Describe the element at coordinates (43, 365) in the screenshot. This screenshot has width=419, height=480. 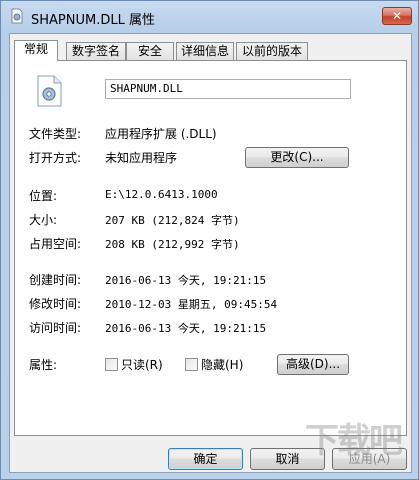
I see `attributes-label: 属性:` at that location.